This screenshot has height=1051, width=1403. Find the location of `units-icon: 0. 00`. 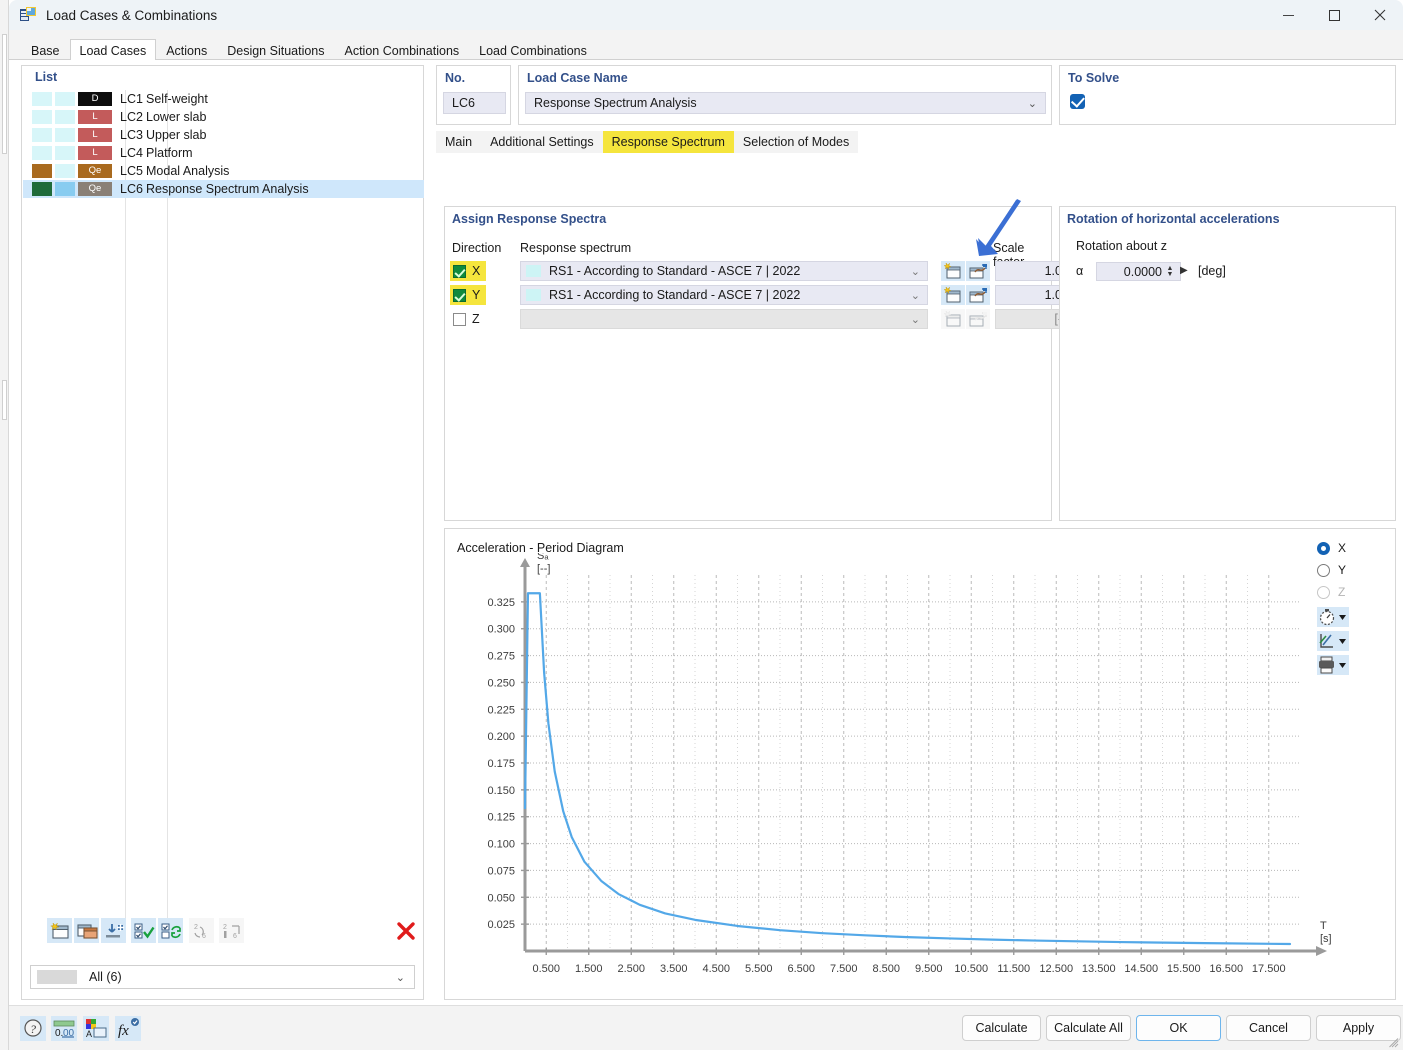

units-icon: 0. 00 is located at coordinates (64, 1028).